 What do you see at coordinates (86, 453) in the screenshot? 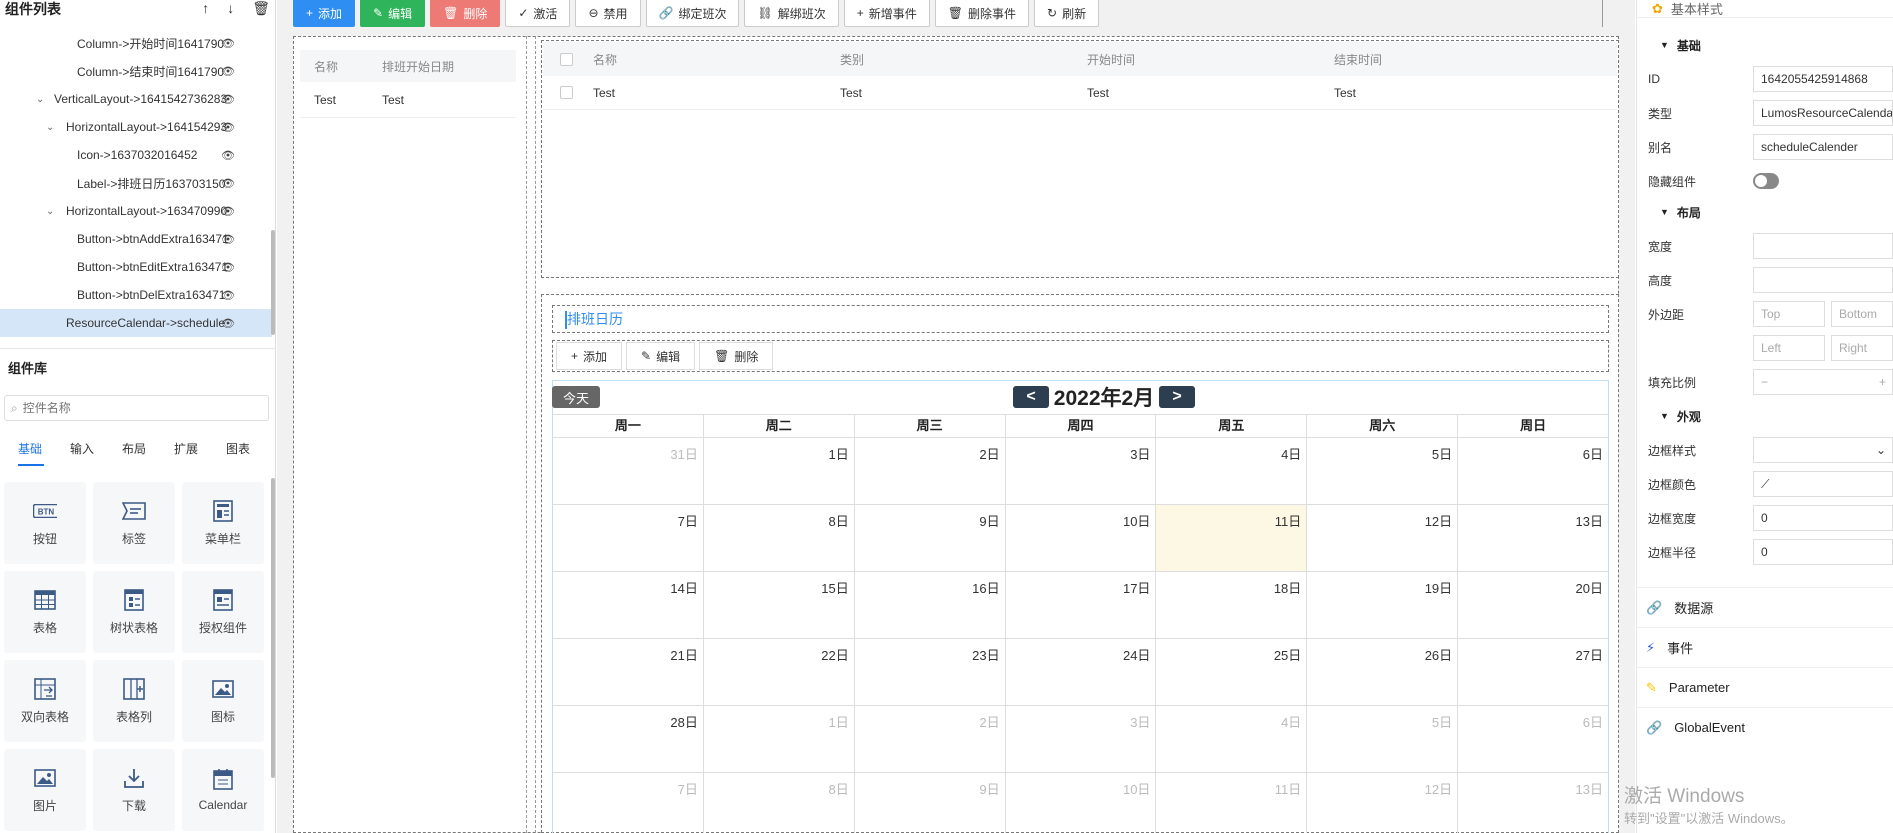
I see `library-tab: 输入` at bounding box center [86, 453].